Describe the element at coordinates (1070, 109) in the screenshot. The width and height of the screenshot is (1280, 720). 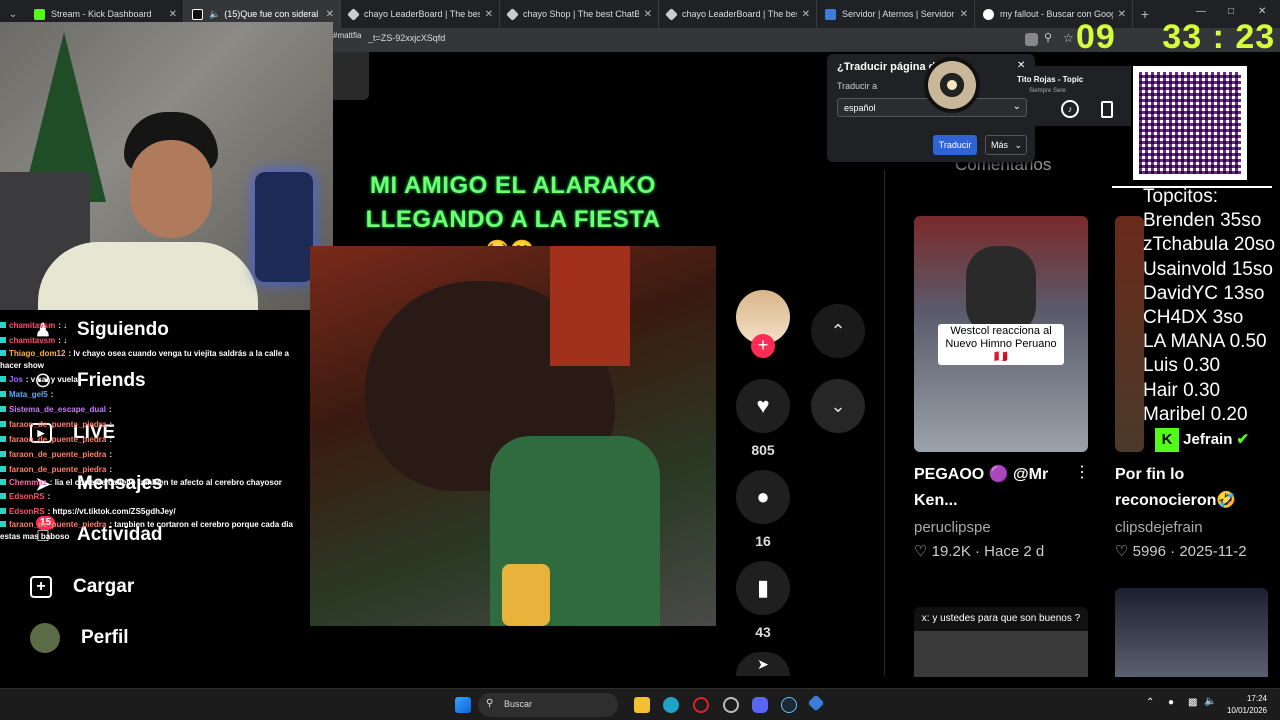
I see `tiktok-icon: ♪` at that location.